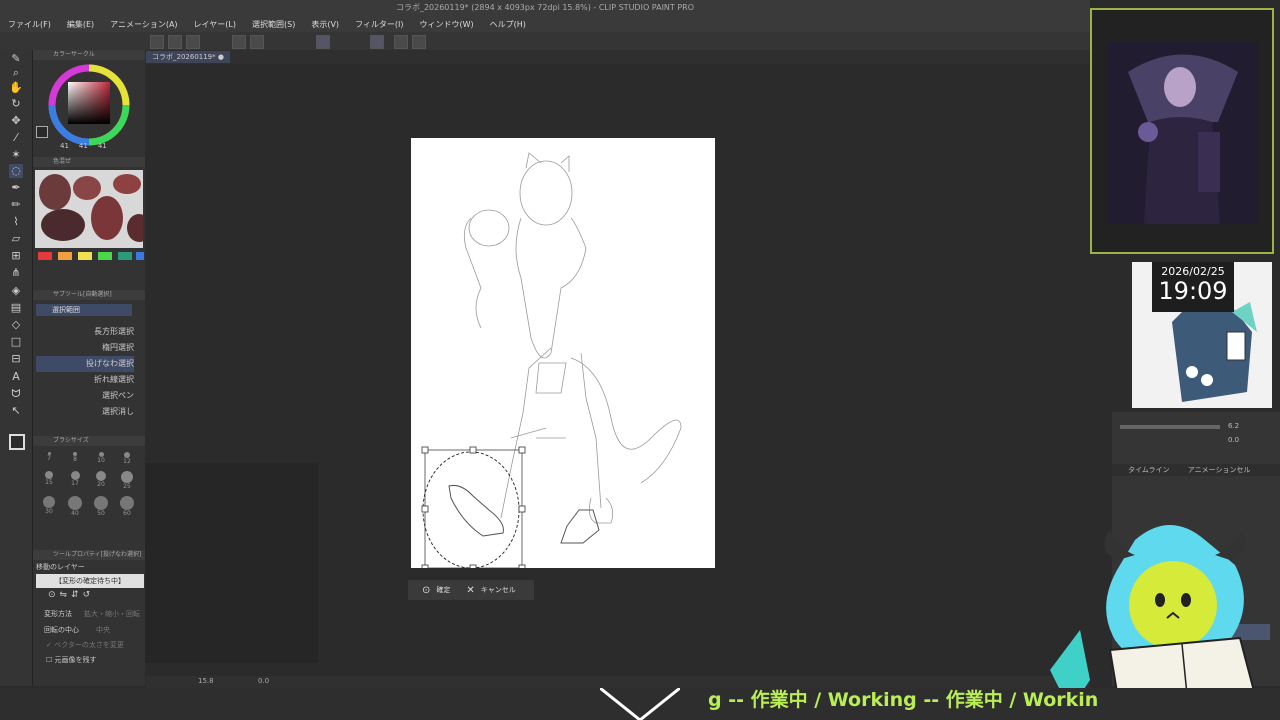  I want to click on menu-help: ヘルプ(H), so click(508, 24).